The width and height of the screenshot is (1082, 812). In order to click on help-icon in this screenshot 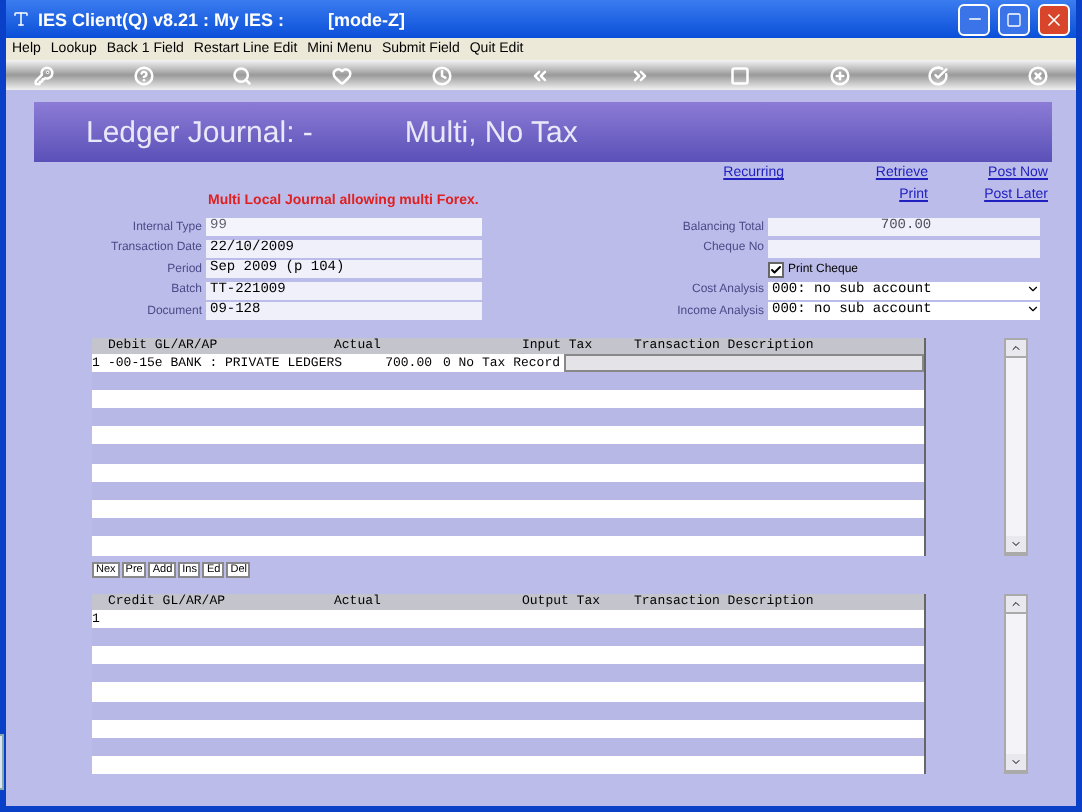, I will do `click(143, 75)`.